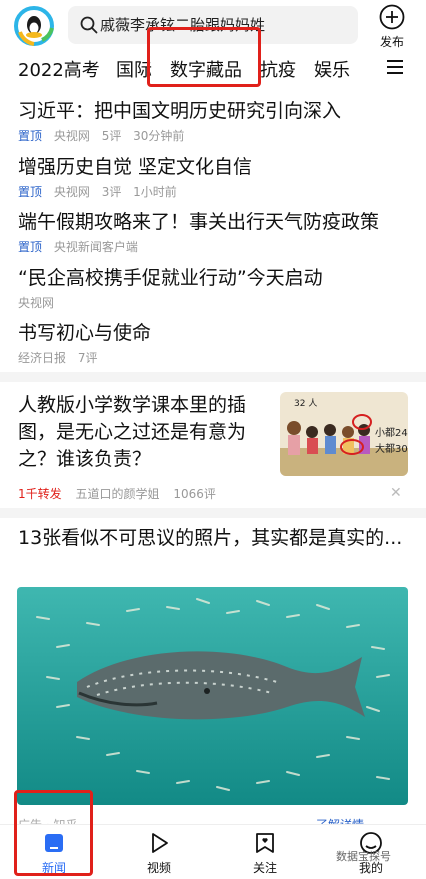 The height and width of the screenshot is (879, 426). What do you see at coordinates (265, 853) in the screenshot?
I see `nav-follow: 关注` at bounding box center [265, 853].